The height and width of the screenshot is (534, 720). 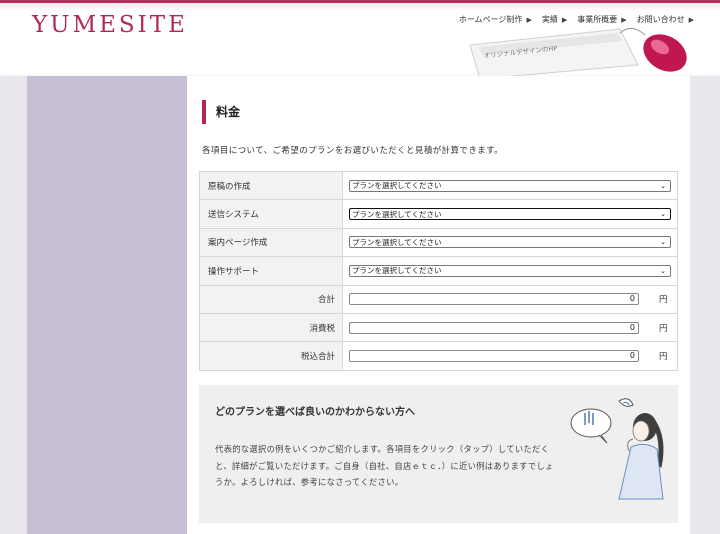 I want to click on right-gutter, so click(x=705, y=305).